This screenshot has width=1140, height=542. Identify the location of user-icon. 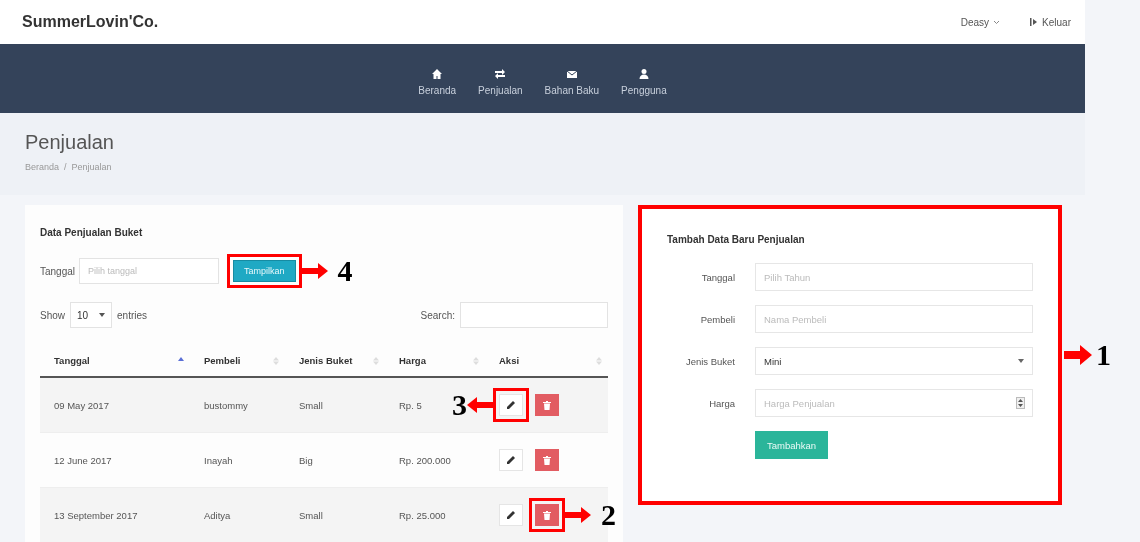
(643, 73).